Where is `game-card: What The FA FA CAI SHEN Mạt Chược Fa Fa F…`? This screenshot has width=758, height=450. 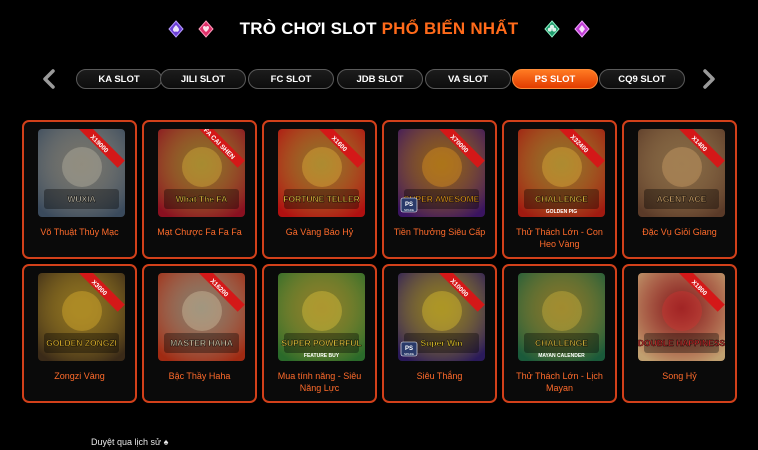 game-card: What The FA FA CAI SHEN Mạt Chược Fa Fa F… is located at coordinates (199, 189).